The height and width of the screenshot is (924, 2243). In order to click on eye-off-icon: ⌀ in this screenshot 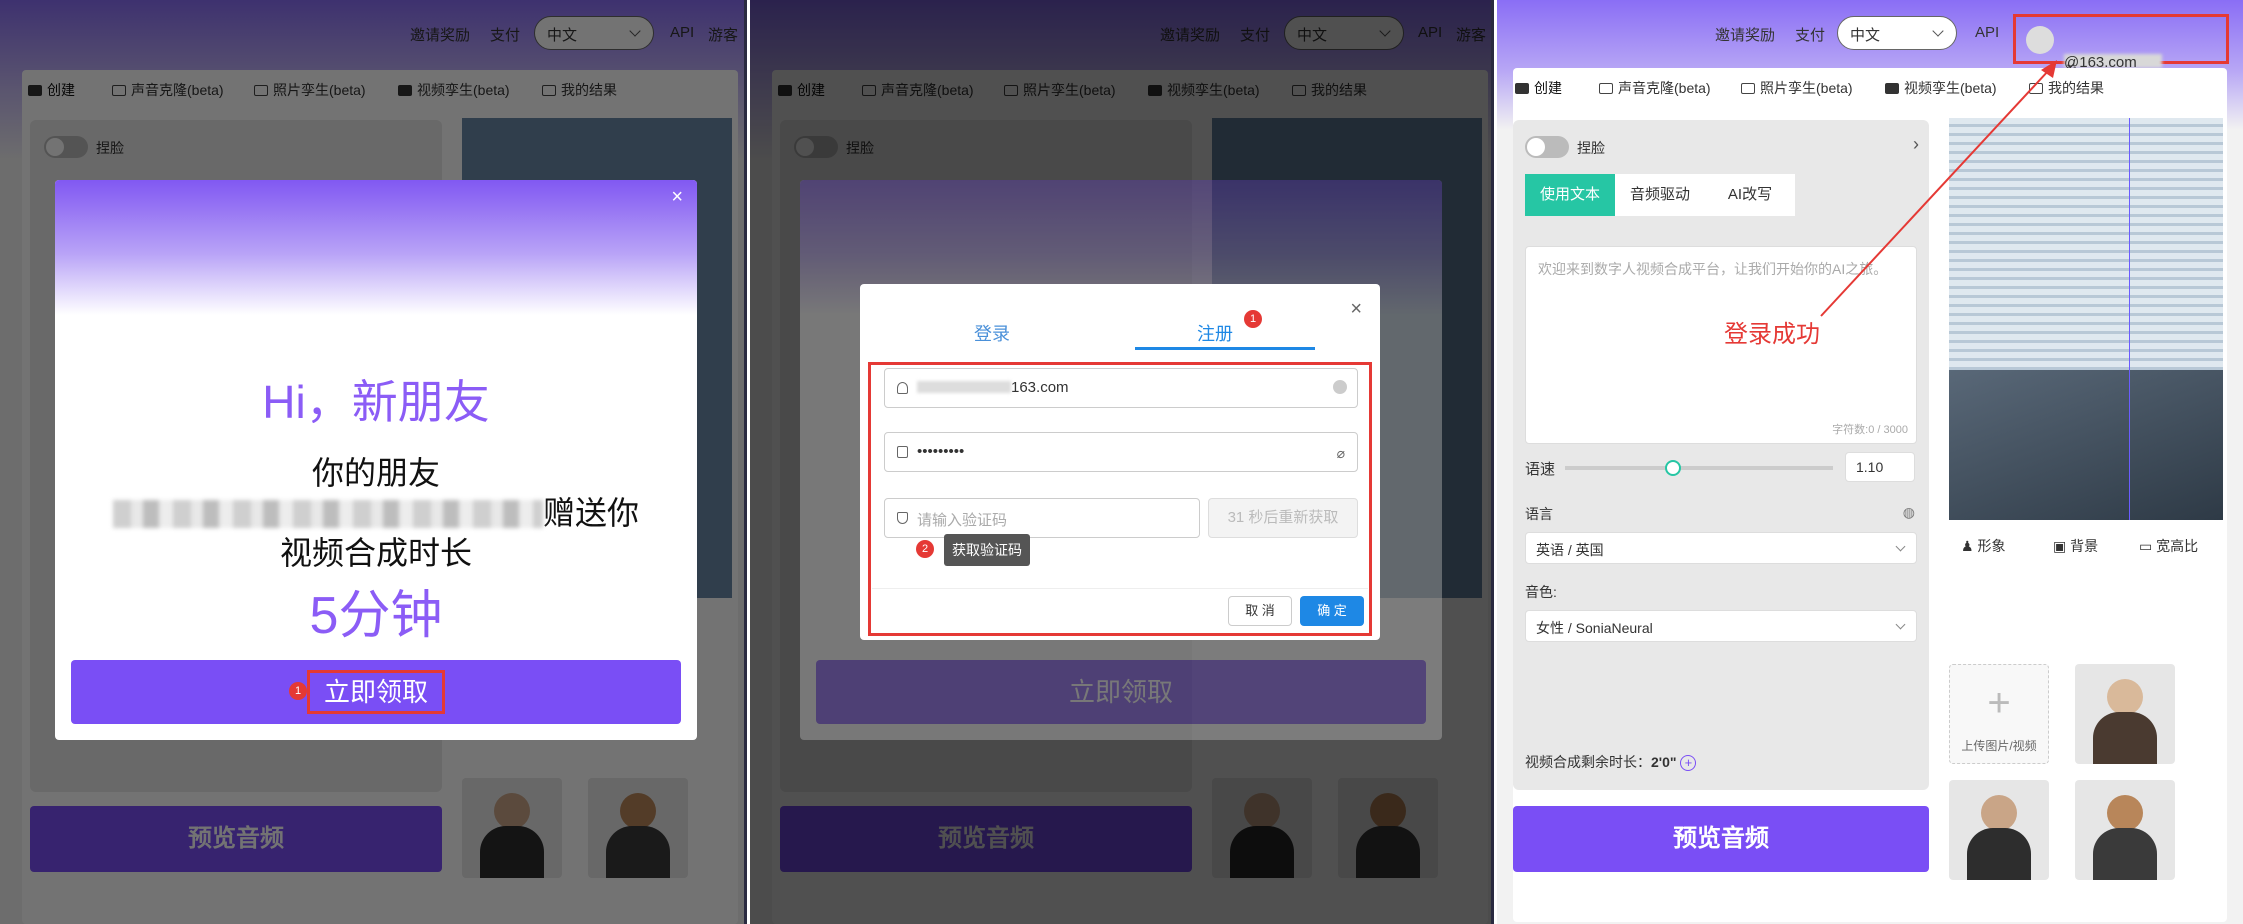, I will do `click(1341, 453)`.